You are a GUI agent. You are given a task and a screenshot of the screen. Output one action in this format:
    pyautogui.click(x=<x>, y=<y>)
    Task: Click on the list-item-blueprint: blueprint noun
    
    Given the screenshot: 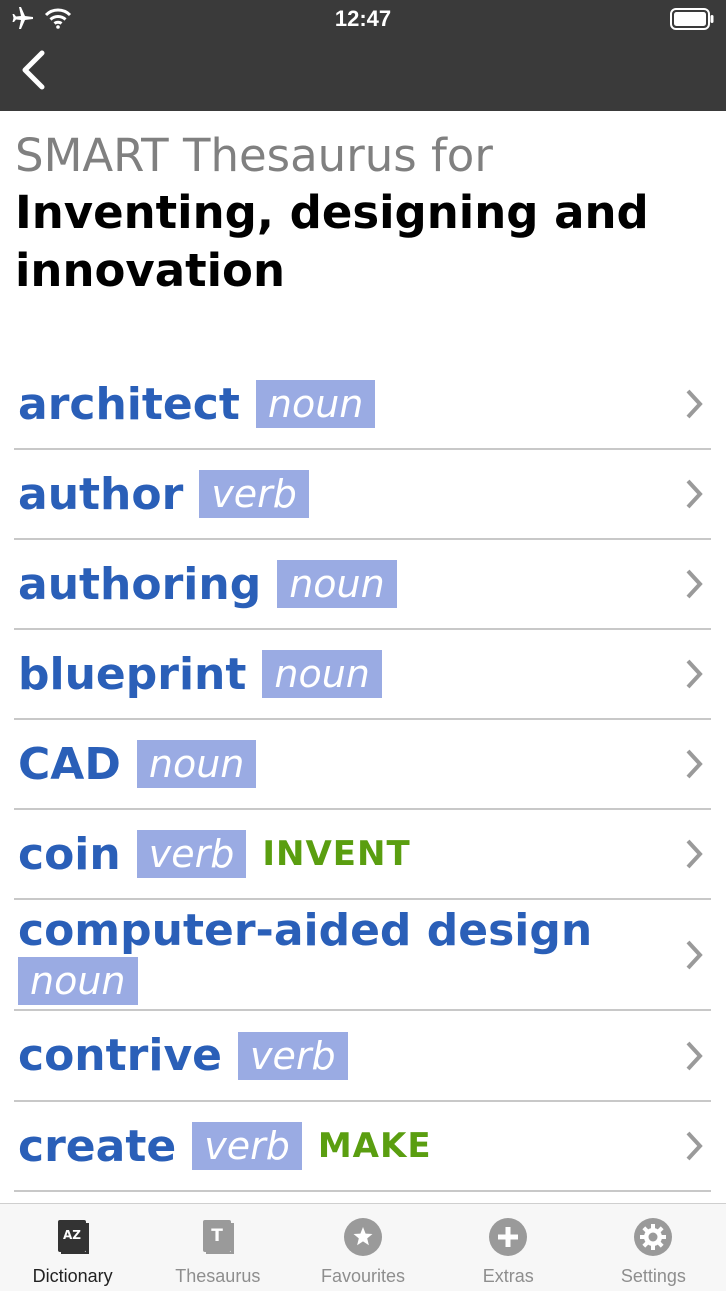 What is the action you would take?
    pyautogui.click(x=362, y=675)
    